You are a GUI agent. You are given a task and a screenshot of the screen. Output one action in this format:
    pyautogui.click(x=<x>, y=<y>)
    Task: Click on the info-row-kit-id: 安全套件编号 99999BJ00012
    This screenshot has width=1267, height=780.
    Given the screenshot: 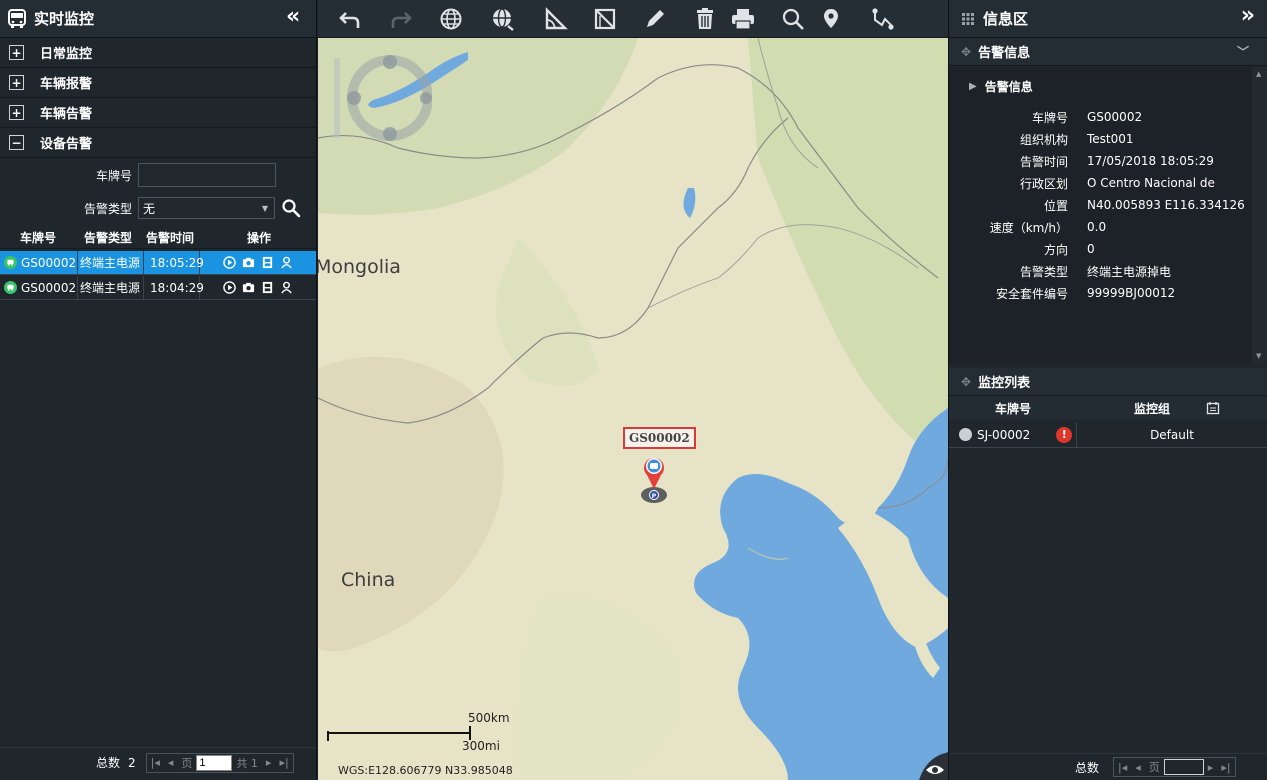 What is the action you would take?
    pyautogui.click(x=1085, y=293)
    